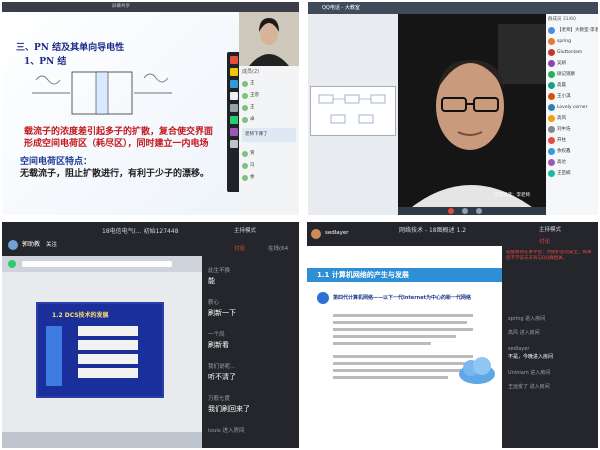 Image resolution: width=600 pixels, height=450 pixels. I want to click on flowchart-icon, so click(352, 109).